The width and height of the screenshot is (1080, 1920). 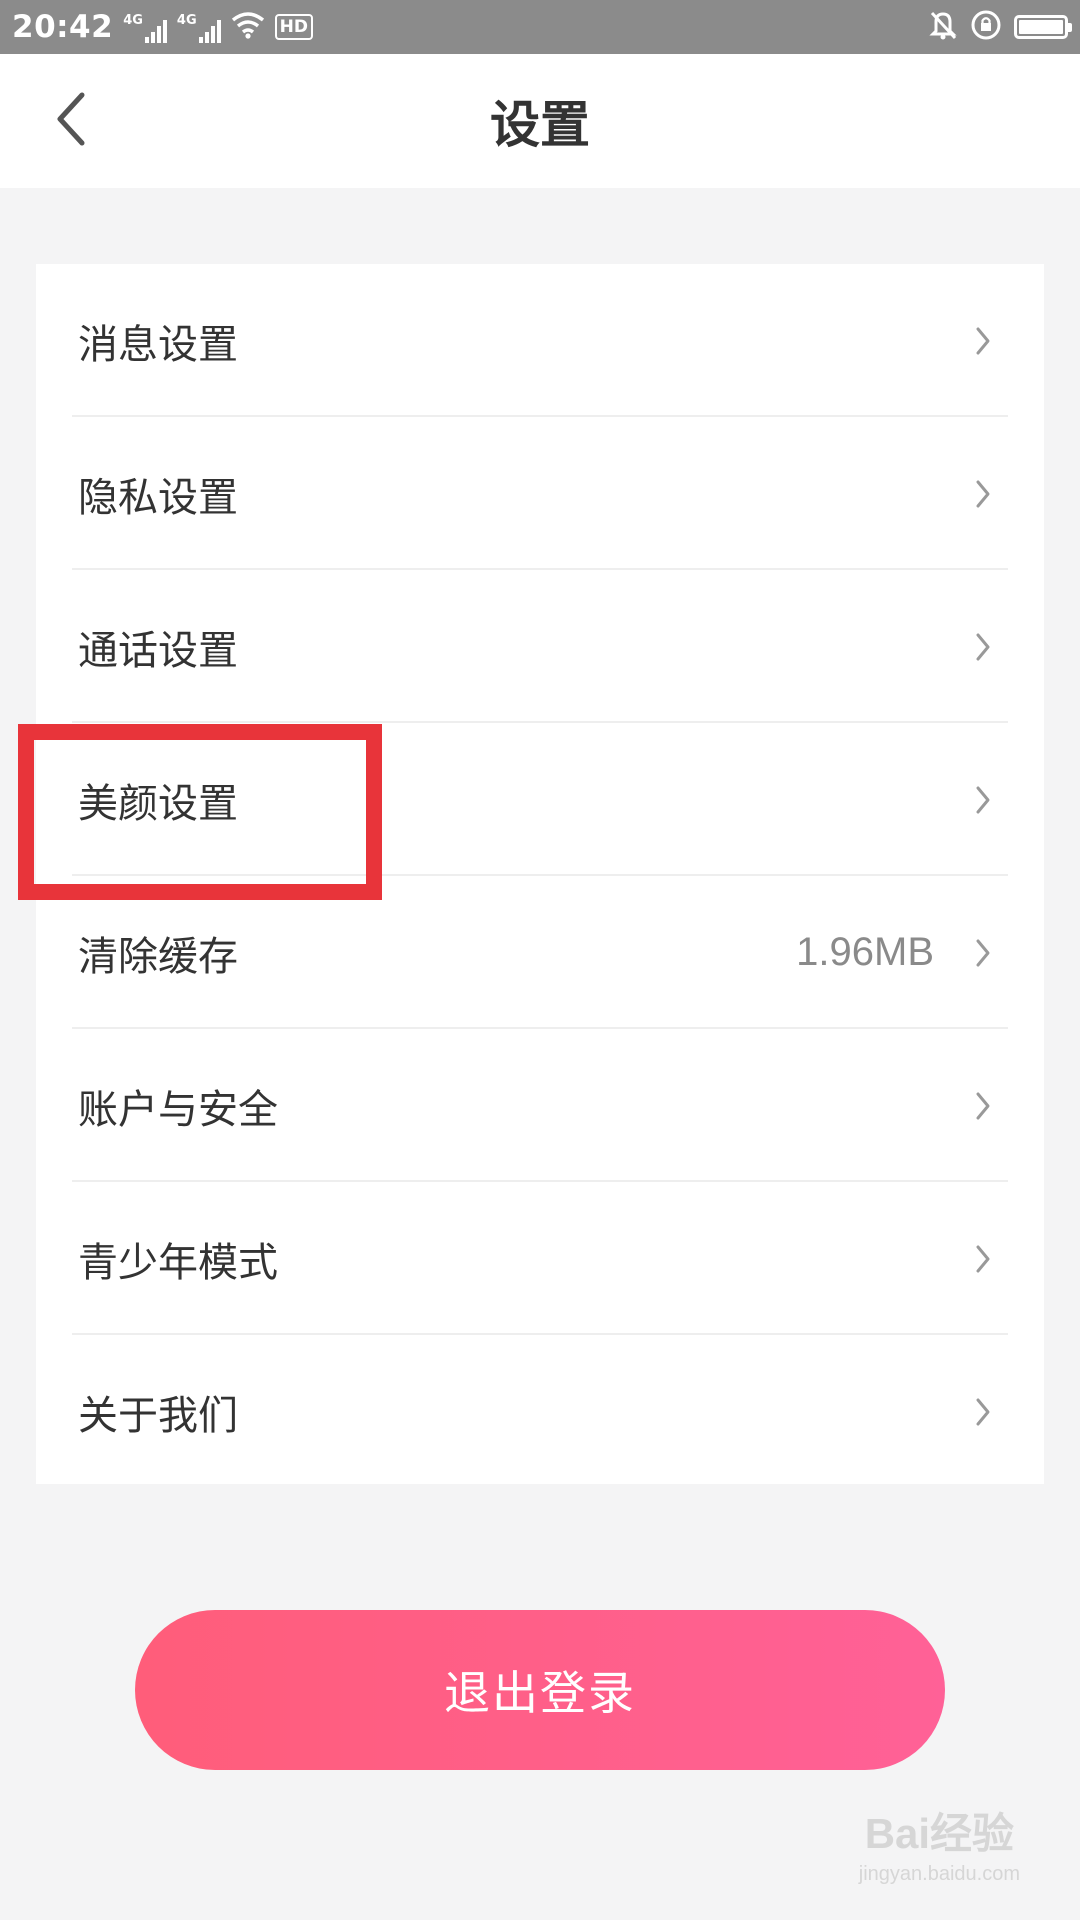 I want to click on hd-icon: HD, so click(x=293, y=27).